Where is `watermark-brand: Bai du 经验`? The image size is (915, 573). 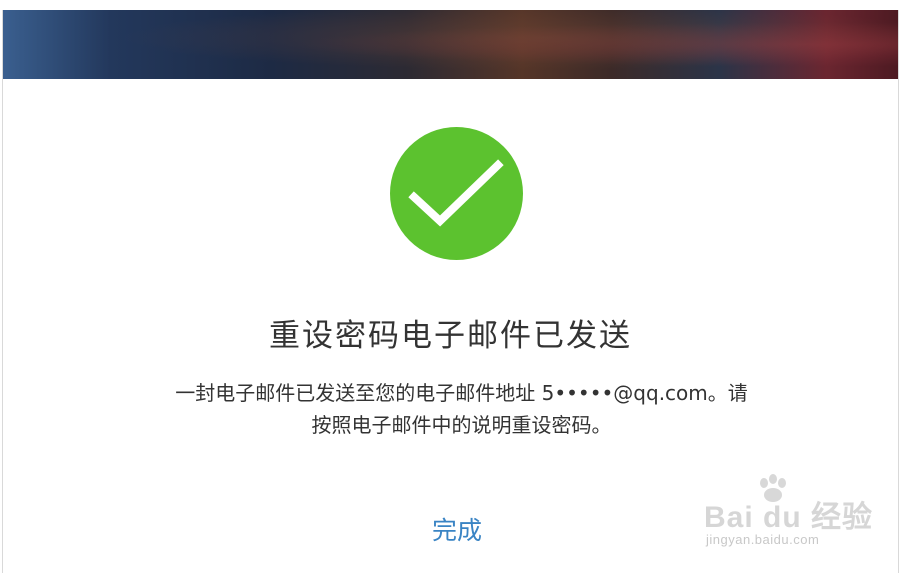
watermark-brand: Bai du 经验 is located at coordinates (789, 517).